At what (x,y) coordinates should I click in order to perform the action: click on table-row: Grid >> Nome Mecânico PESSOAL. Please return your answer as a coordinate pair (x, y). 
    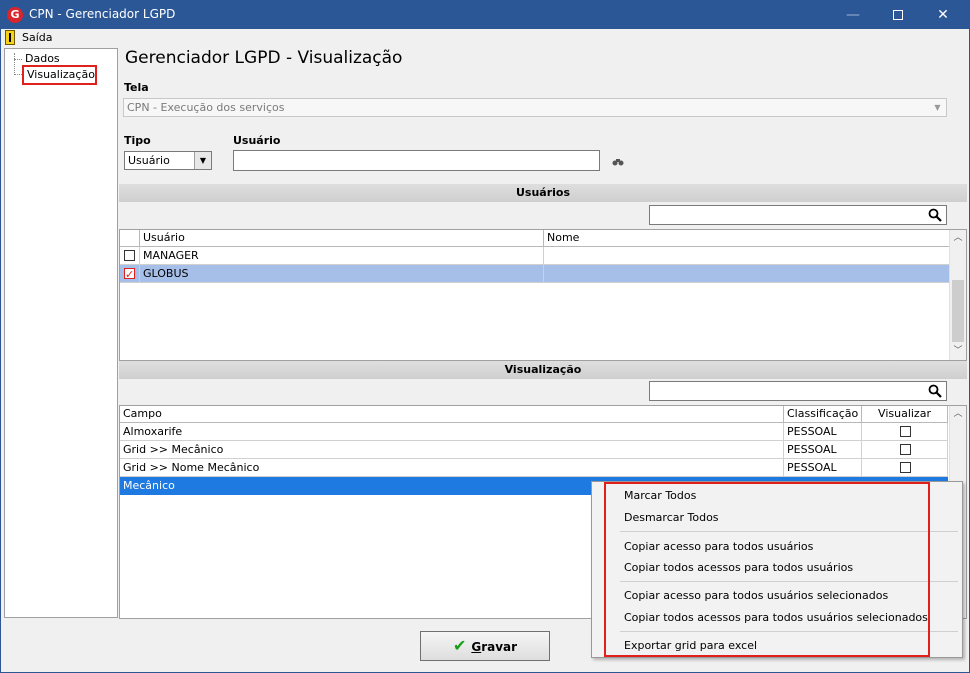
    Looking at the image, I should click on (534, 468).